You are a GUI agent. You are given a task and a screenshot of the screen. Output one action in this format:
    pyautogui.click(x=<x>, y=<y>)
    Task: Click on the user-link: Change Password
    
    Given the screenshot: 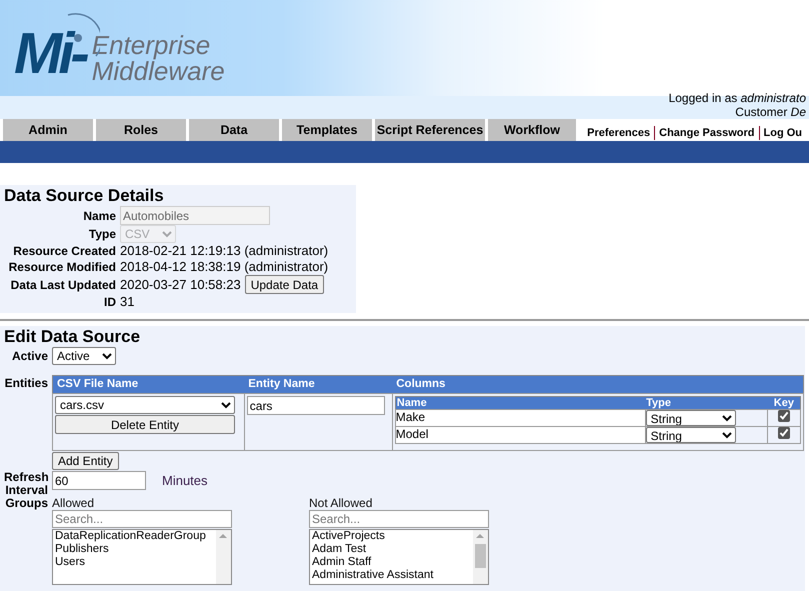 What is the action you would take?
    pyautogui.click(x=706, y=133)
    